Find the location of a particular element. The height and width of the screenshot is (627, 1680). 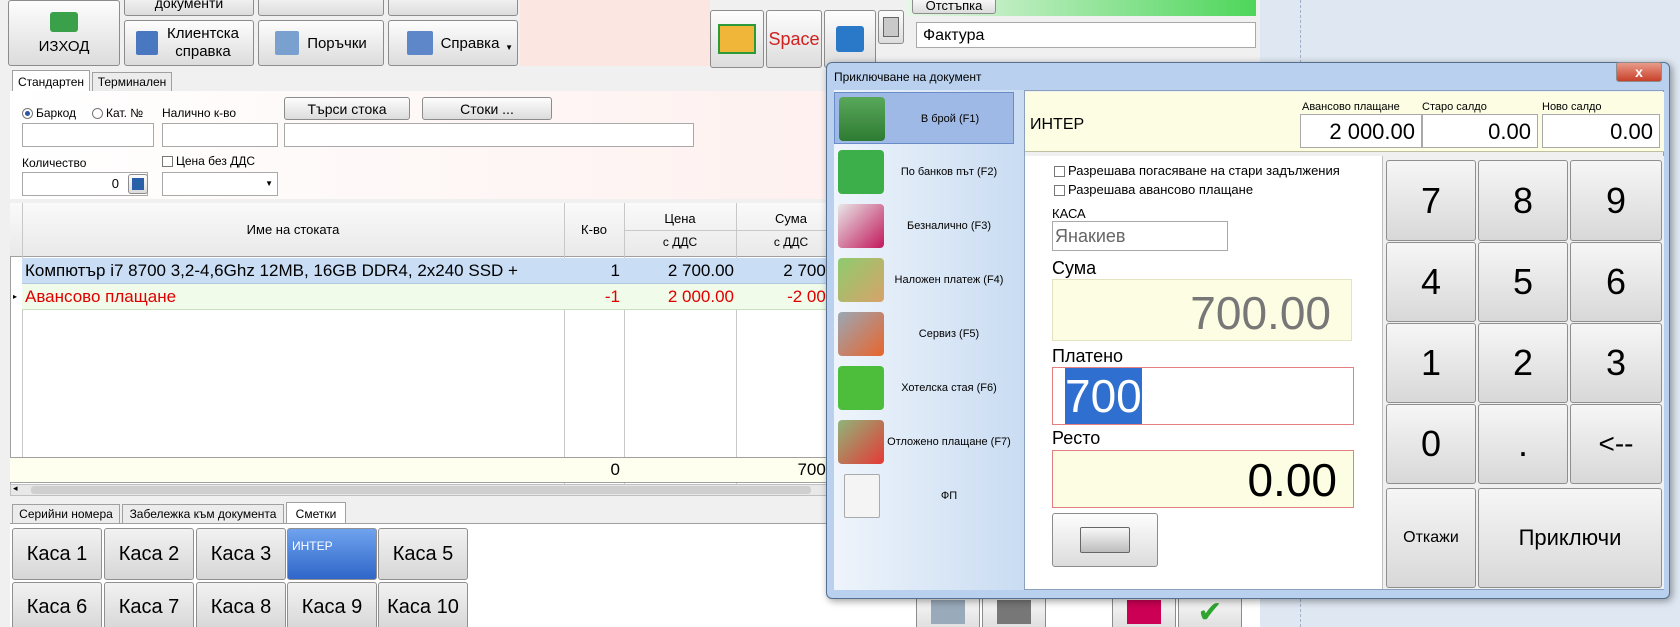

register-button-10: Каса 10 is located at coordinates (423, 604).